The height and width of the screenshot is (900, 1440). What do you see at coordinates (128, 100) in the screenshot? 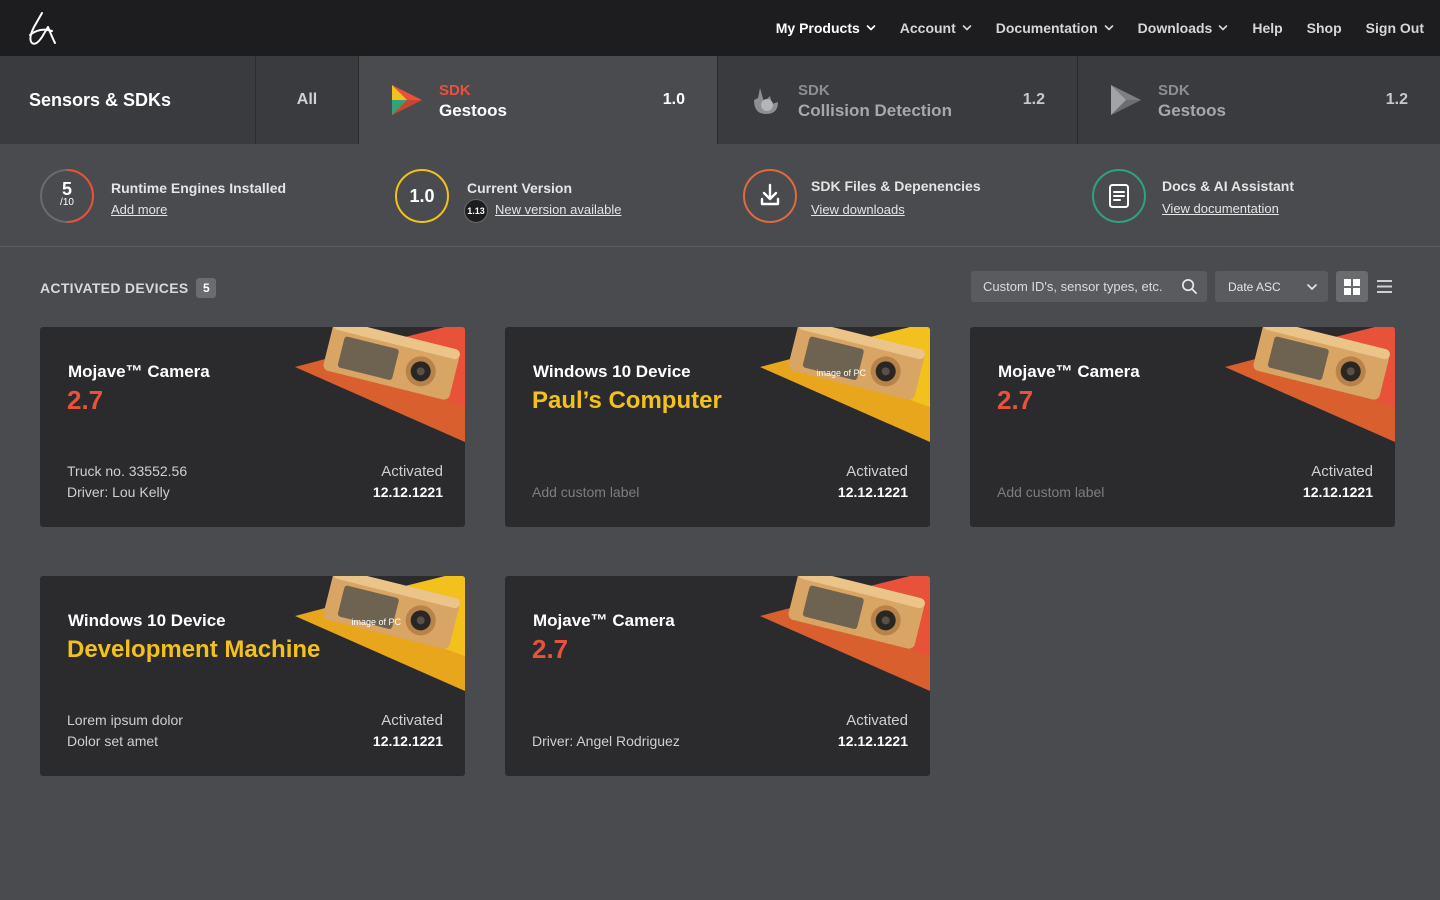
I see `section-title: Sensors & SDKs` at bounding box center [128, 100].